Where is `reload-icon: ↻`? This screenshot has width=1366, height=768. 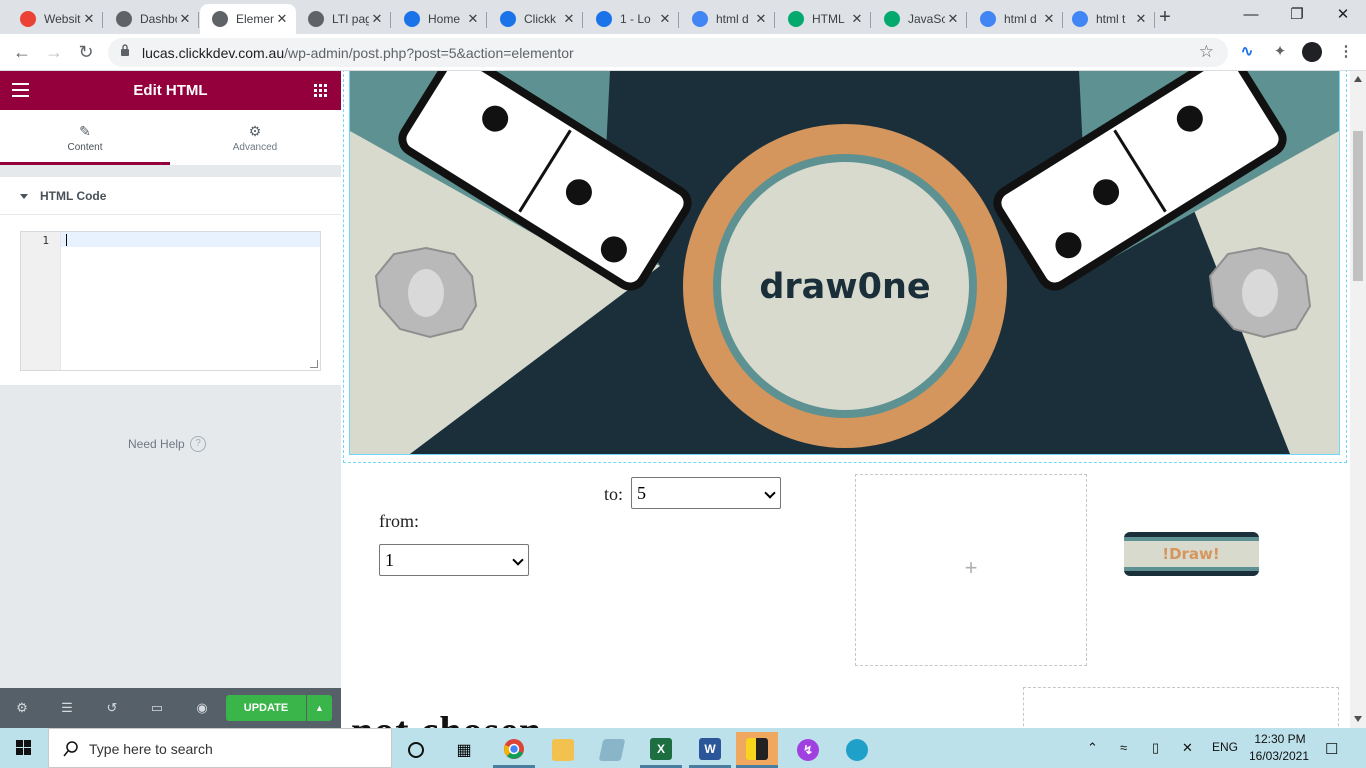 reload-icon: ↻ is located at coordinates (86, 52).